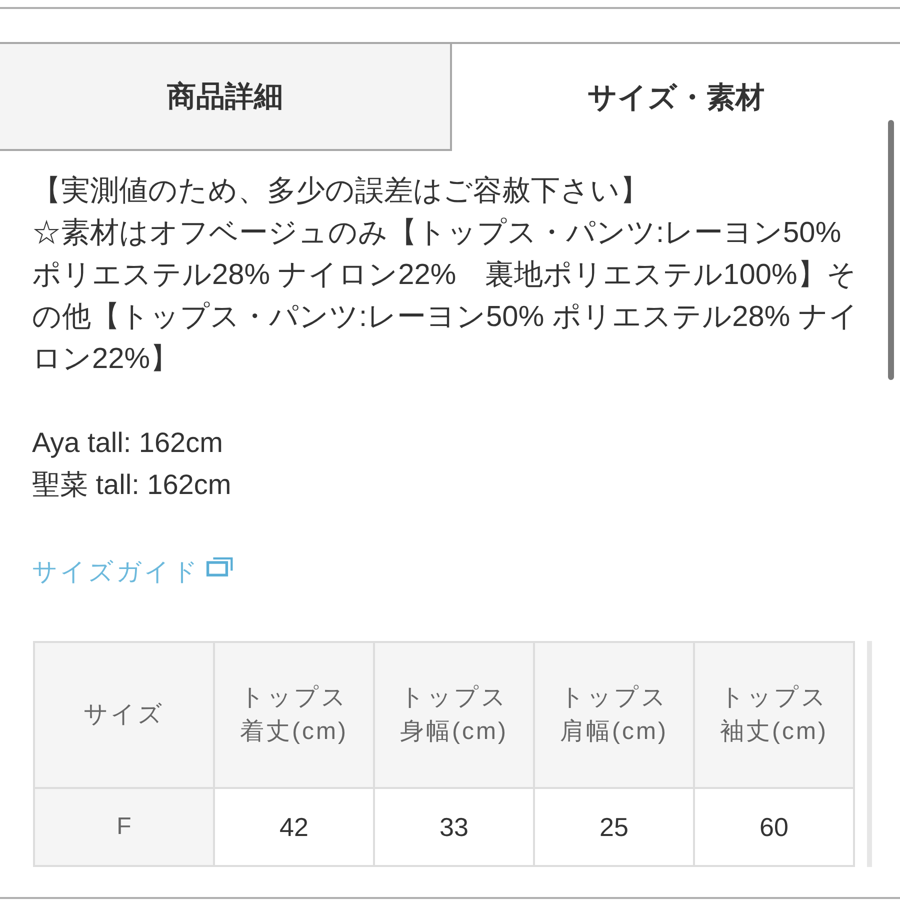 The width and height of the screenshot is (900, 900). I want to click on note-text: 【実測値のため、多少の誤差はご容赦下さい】, so click(341, 191).